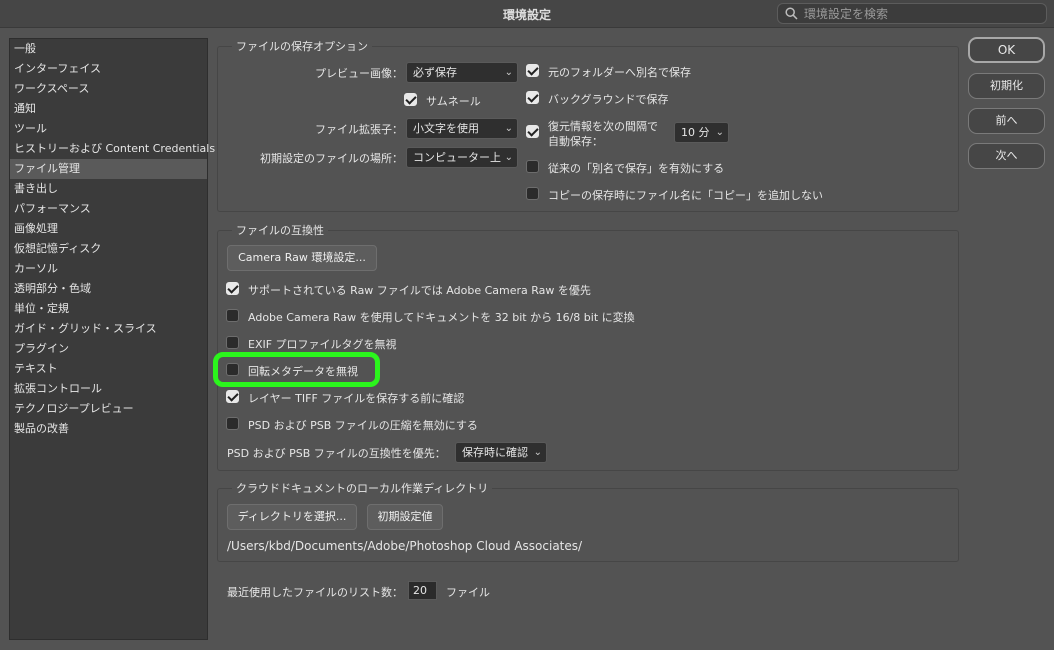 The image size is (1054, 650). What do you see at coordinates (108, 389) in the screenshot?
I see `sidebar-item-enhanced-controls: 拡張コントロール` at bounding box center [108, 389].